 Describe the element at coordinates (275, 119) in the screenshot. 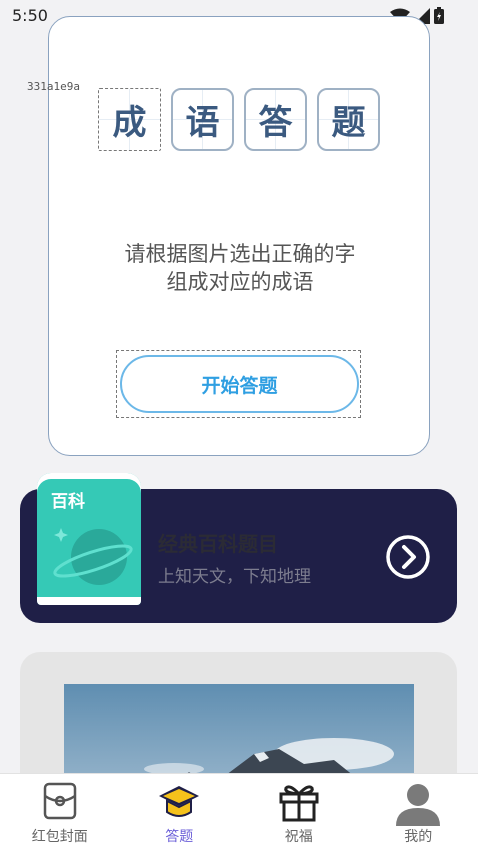

I see `title-tile: 答` at that location.